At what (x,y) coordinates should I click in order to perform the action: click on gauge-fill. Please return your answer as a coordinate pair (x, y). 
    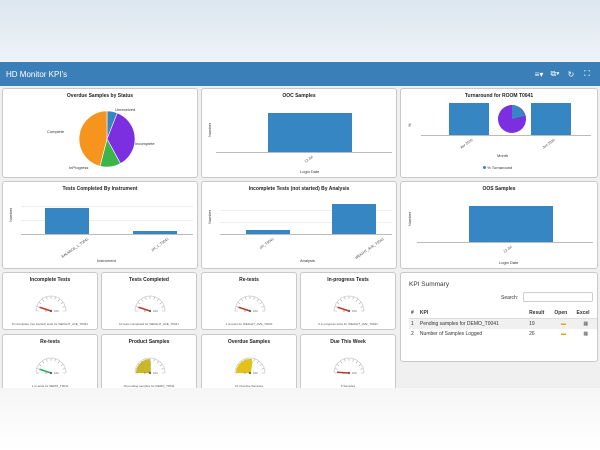
    Looking at the image, I should click on (143, 366).